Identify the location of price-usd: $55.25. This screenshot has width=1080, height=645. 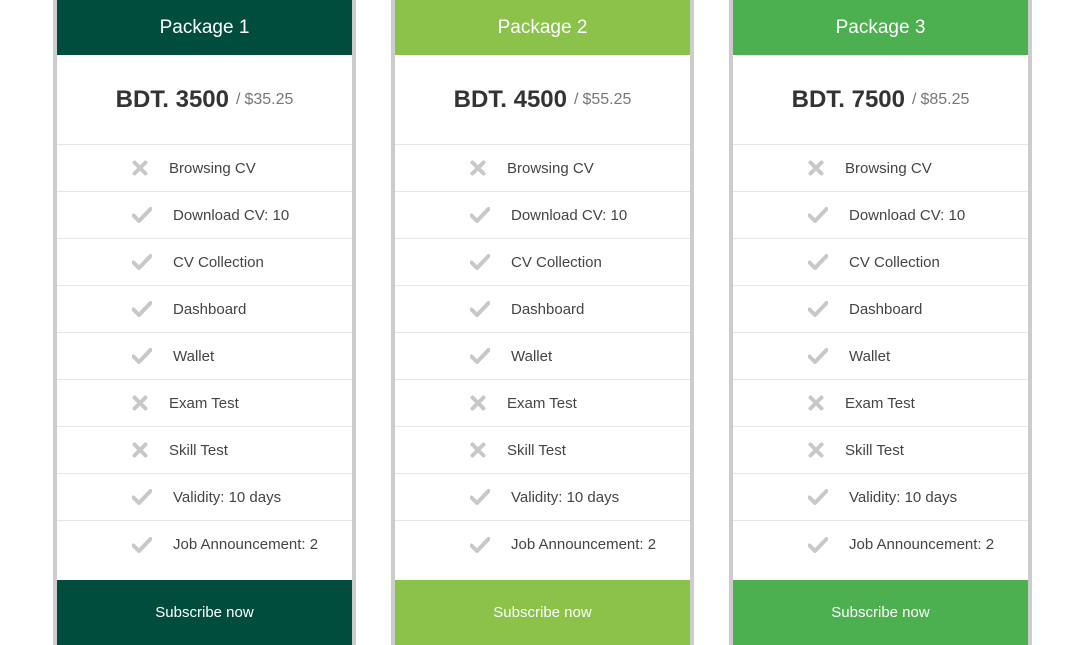
(607, 99).